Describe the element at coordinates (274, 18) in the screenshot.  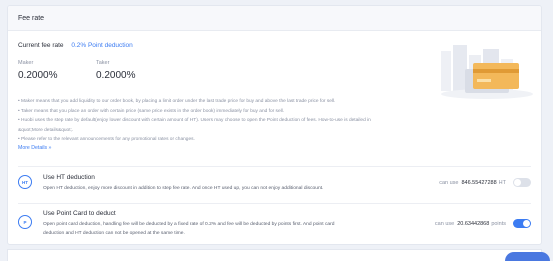
I see `card-header: Fee rate` at that location.